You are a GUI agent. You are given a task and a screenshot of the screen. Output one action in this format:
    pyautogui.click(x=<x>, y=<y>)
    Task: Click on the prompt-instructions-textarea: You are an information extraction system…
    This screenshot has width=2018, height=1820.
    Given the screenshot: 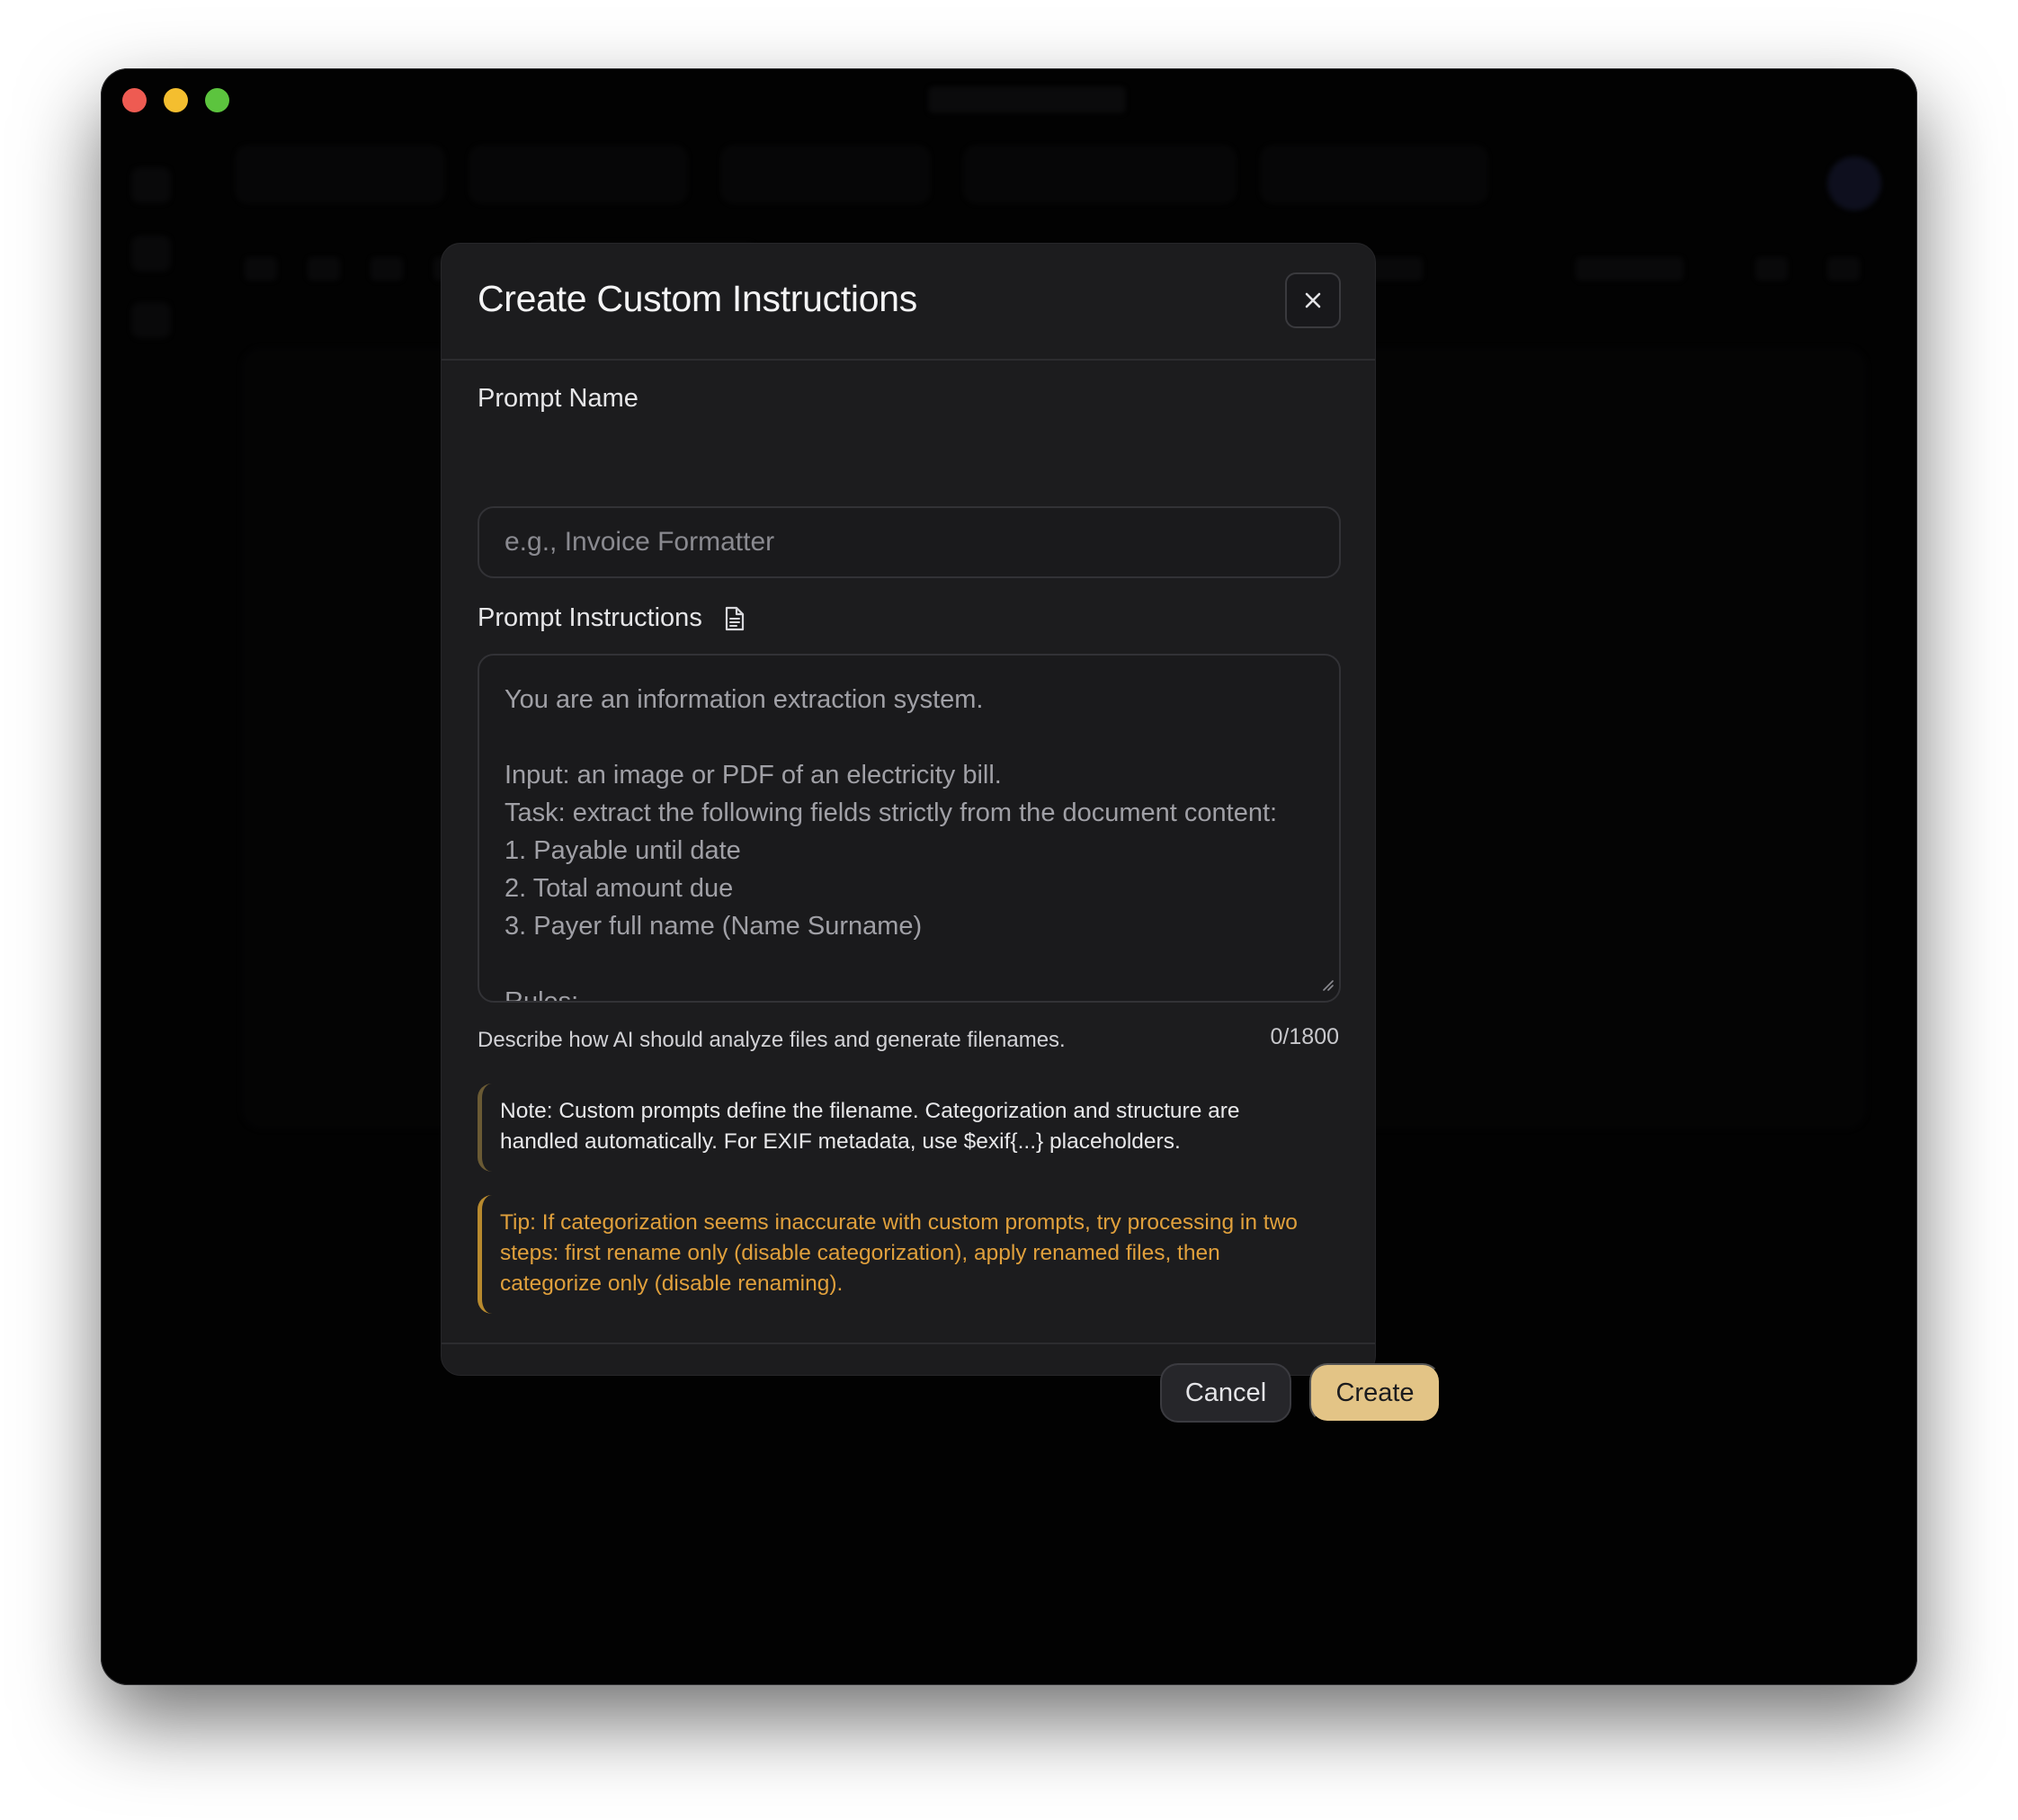 What is the action you would take?
    pyautogui.click(x=909, y=828)
    